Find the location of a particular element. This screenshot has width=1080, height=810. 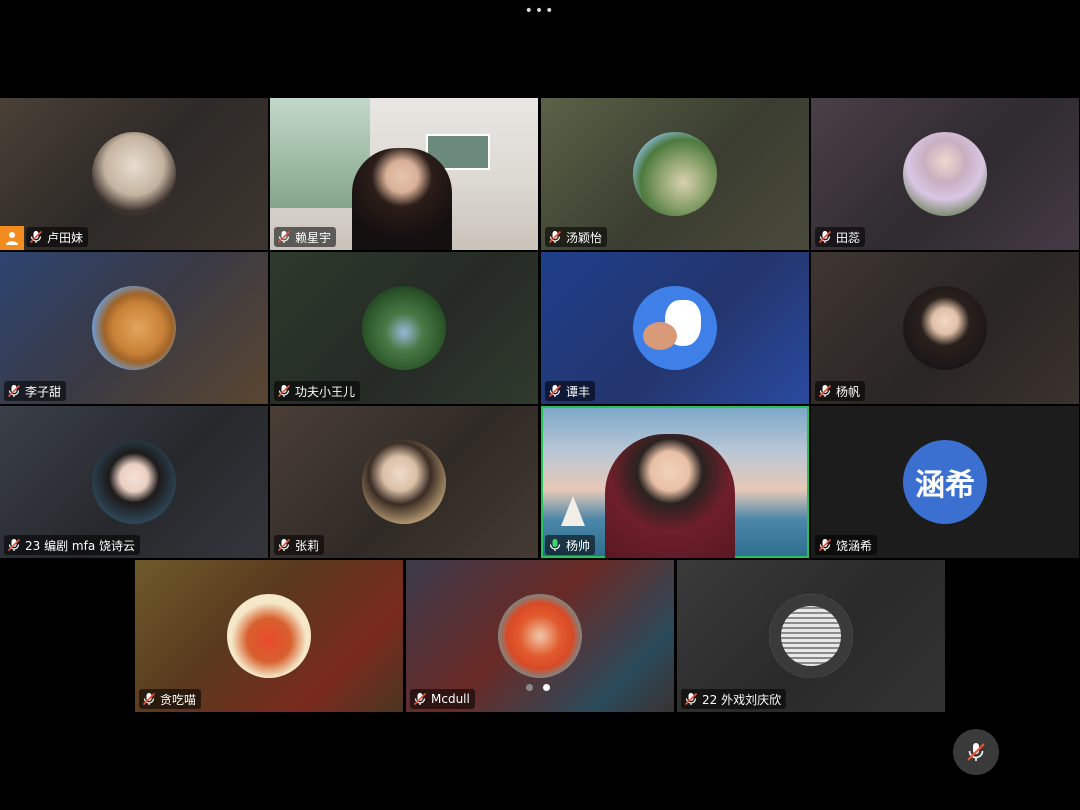

more-options-icon: ••• is located at coordinates (540, 11).